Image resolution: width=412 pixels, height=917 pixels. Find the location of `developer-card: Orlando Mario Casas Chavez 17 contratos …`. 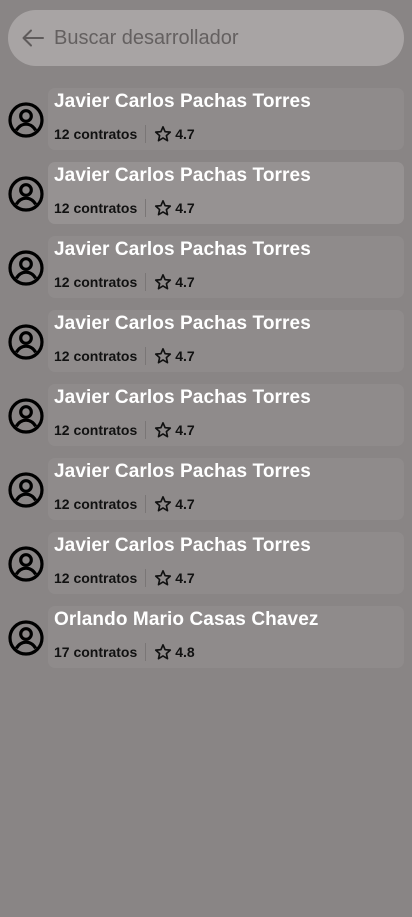

developer-card: Orlando Mario Casas Chavez 17 contratos … is located at coordinates (226, 637).